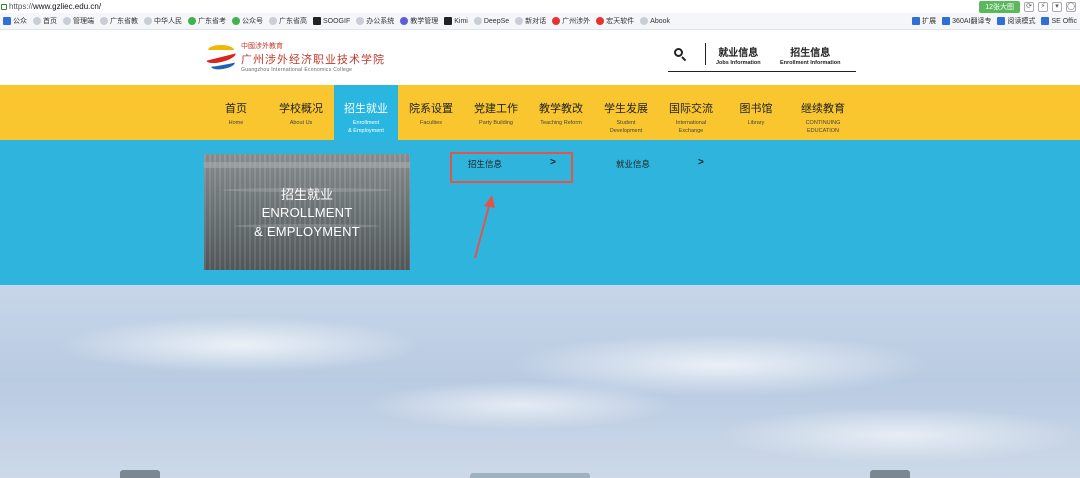 The image size is (1080, 478). What do you see at coordinates (15, 21) in the screenshot?
I see `bookmark-item: 公众` at bounding box center [15, 21].